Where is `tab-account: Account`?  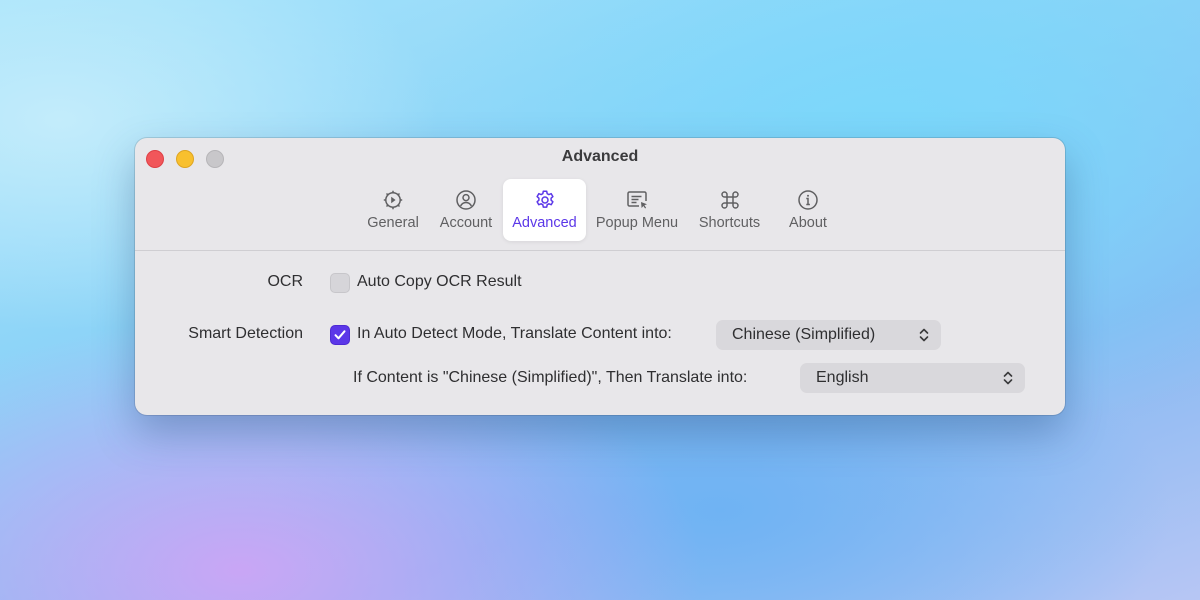
tab-account: Account is located at coordinates (466, 210).